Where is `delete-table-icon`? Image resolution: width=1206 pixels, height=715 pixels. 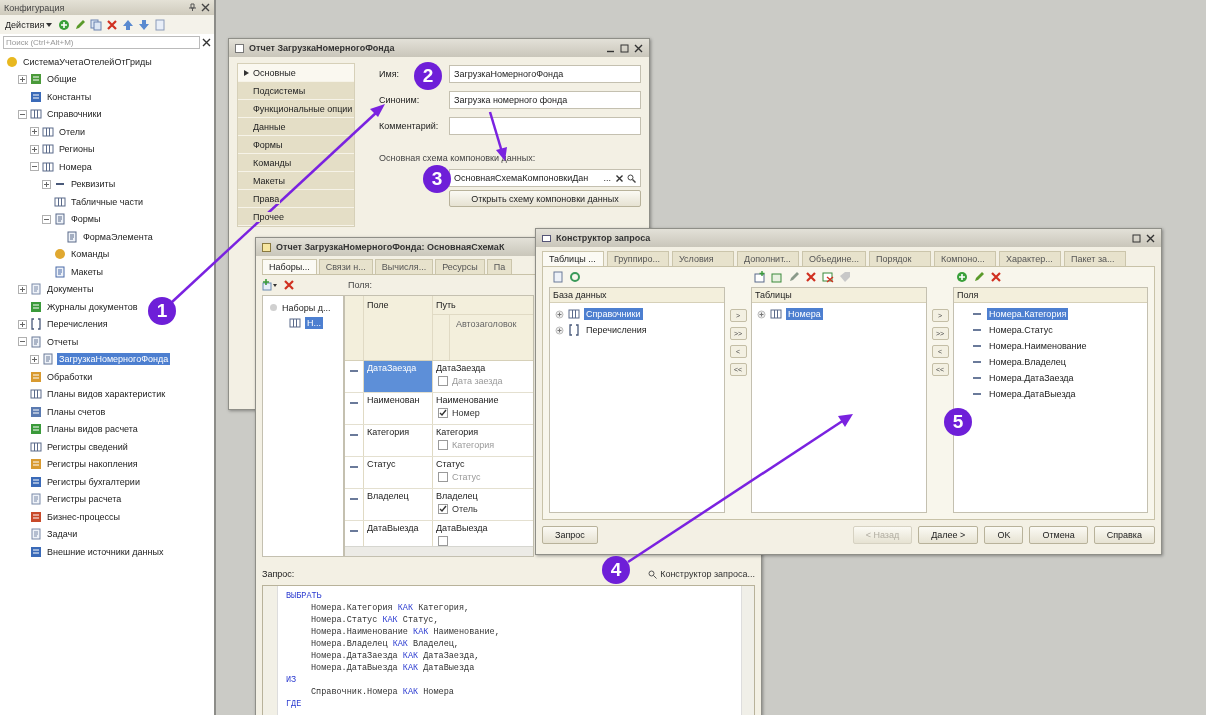
delete-table-icon is located at coordinates (828, 277).